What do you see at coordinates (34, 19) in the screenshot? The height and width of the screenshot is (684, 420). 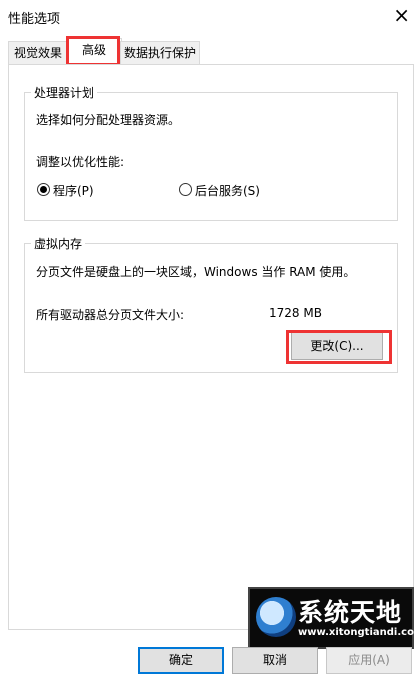 I see `window-title: 性能选项` at bounding box center [34, 19].